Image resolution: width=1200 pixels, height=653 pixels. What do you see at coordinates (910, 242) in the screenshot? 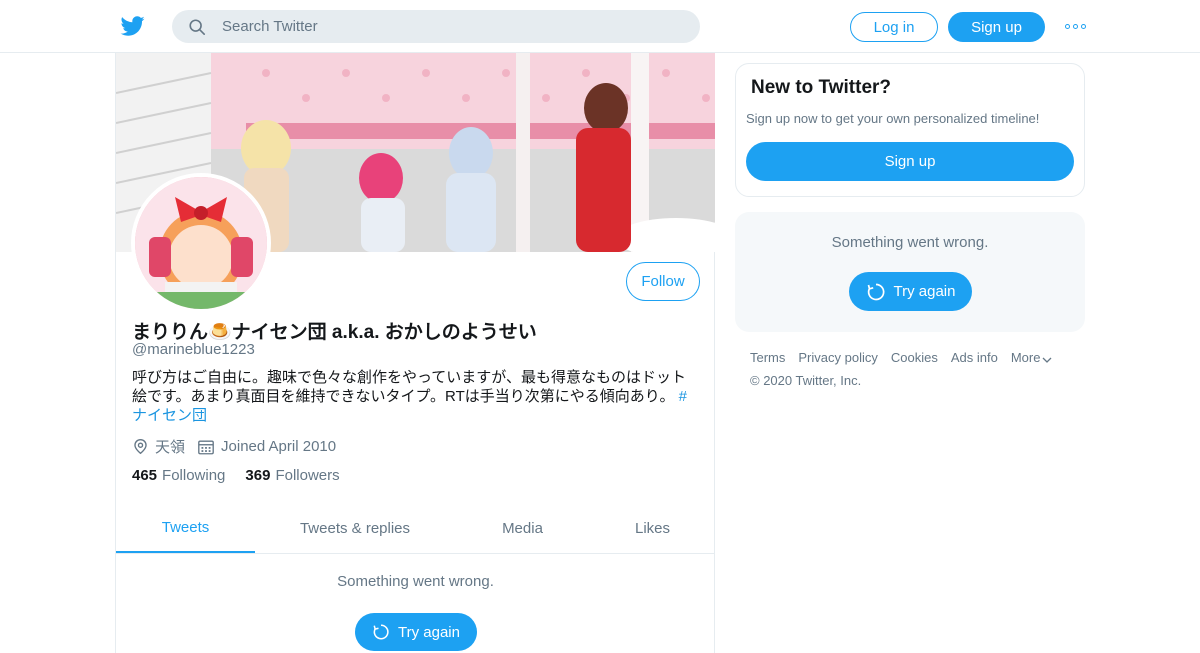
I see `sidebar-error-message: Something went wrong.` at bounding box center [910, 242].